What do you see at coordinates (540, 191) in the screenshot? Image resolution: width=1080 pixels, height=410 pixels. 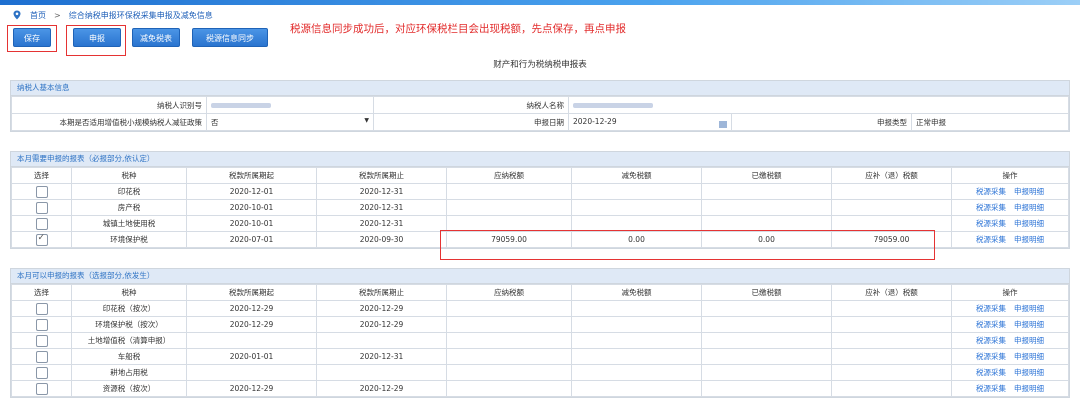 I see `table-row: 印花税 2020-12-01 2020-12-31 税源采集 申报明细` at bounding box center [540, 191].